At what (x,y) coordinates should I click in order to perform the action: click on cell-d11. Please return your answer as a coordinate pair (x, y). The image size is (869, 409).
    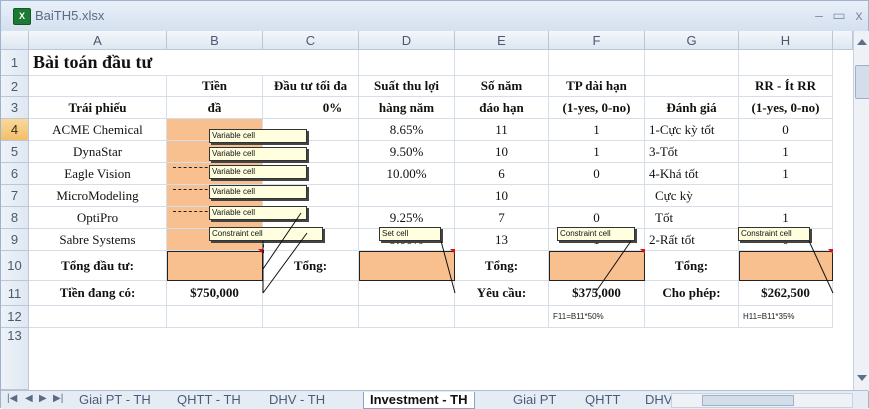
    Looking at the image, I should click on (407, 293).